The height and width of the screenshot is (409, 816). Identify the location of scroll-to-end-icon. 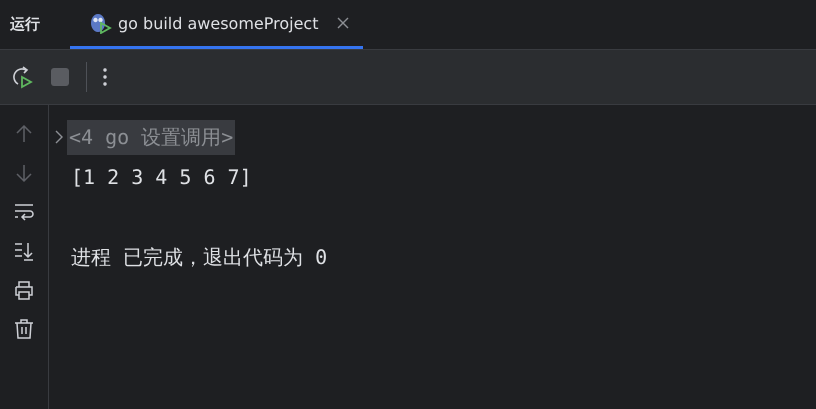
(24, 251).